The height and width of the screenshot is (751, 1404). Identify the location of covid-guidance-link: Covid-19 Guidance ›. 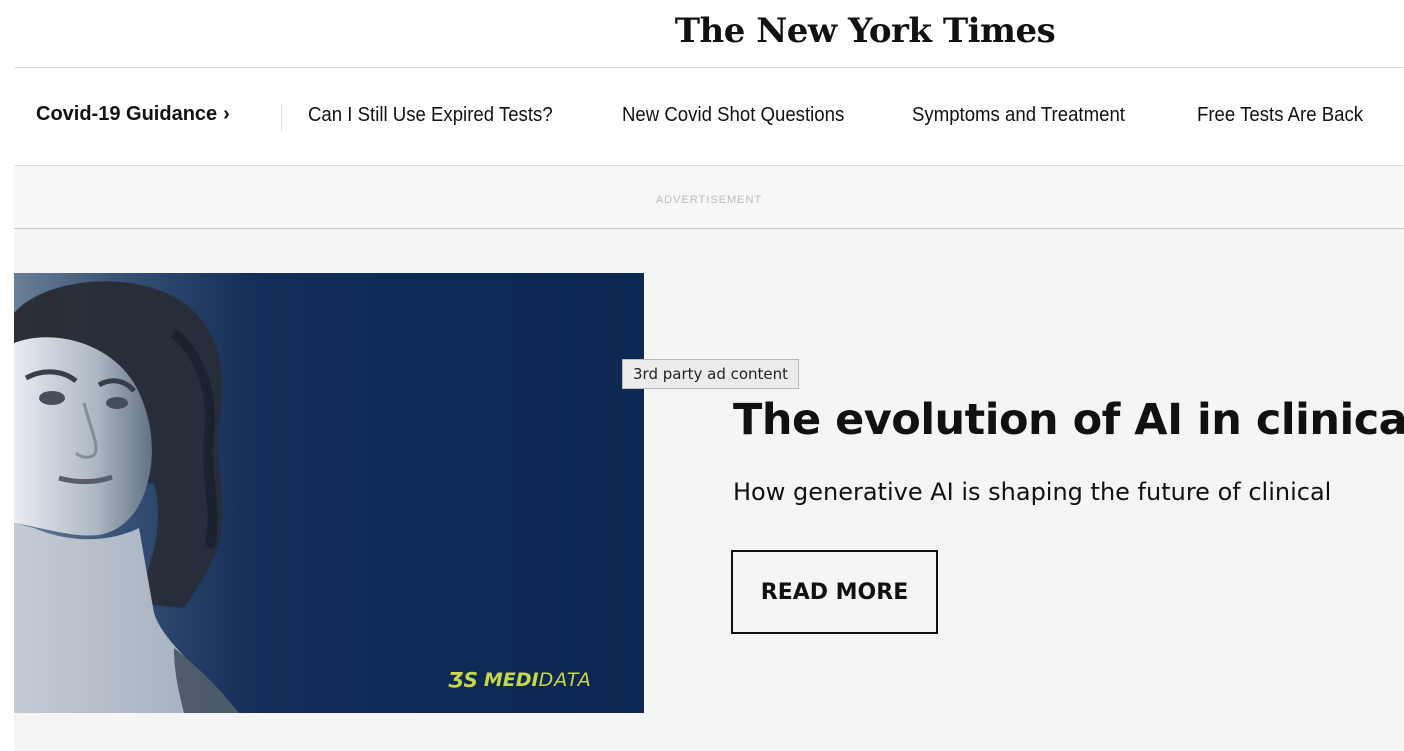
(133, 114).